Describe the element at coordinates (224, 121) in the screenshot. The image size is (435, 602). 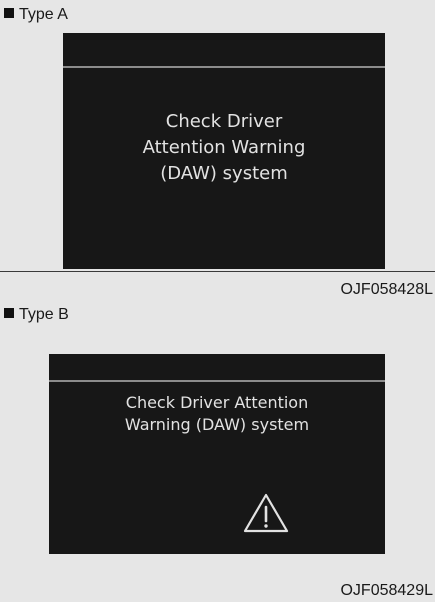
I see `type-a-message-line-1: Check Driver` at that location.